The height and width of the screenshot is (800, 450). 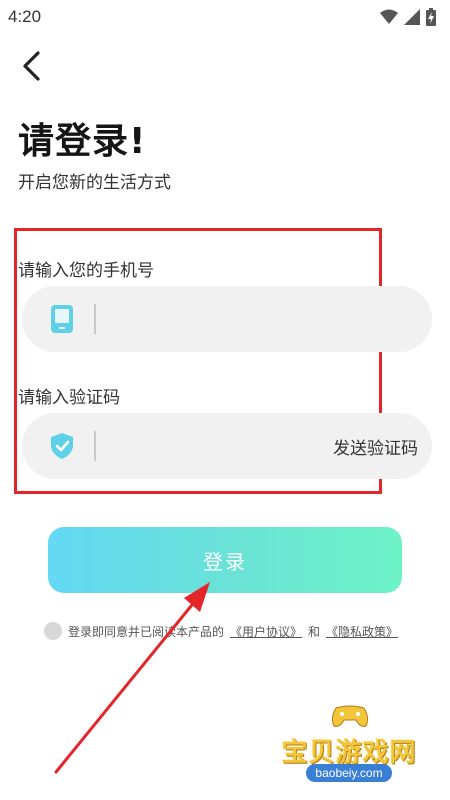 What do you see at coordinates (350, 716) in the screenshot?
I see `gamepad-icon` at bounding box center [350, 716].